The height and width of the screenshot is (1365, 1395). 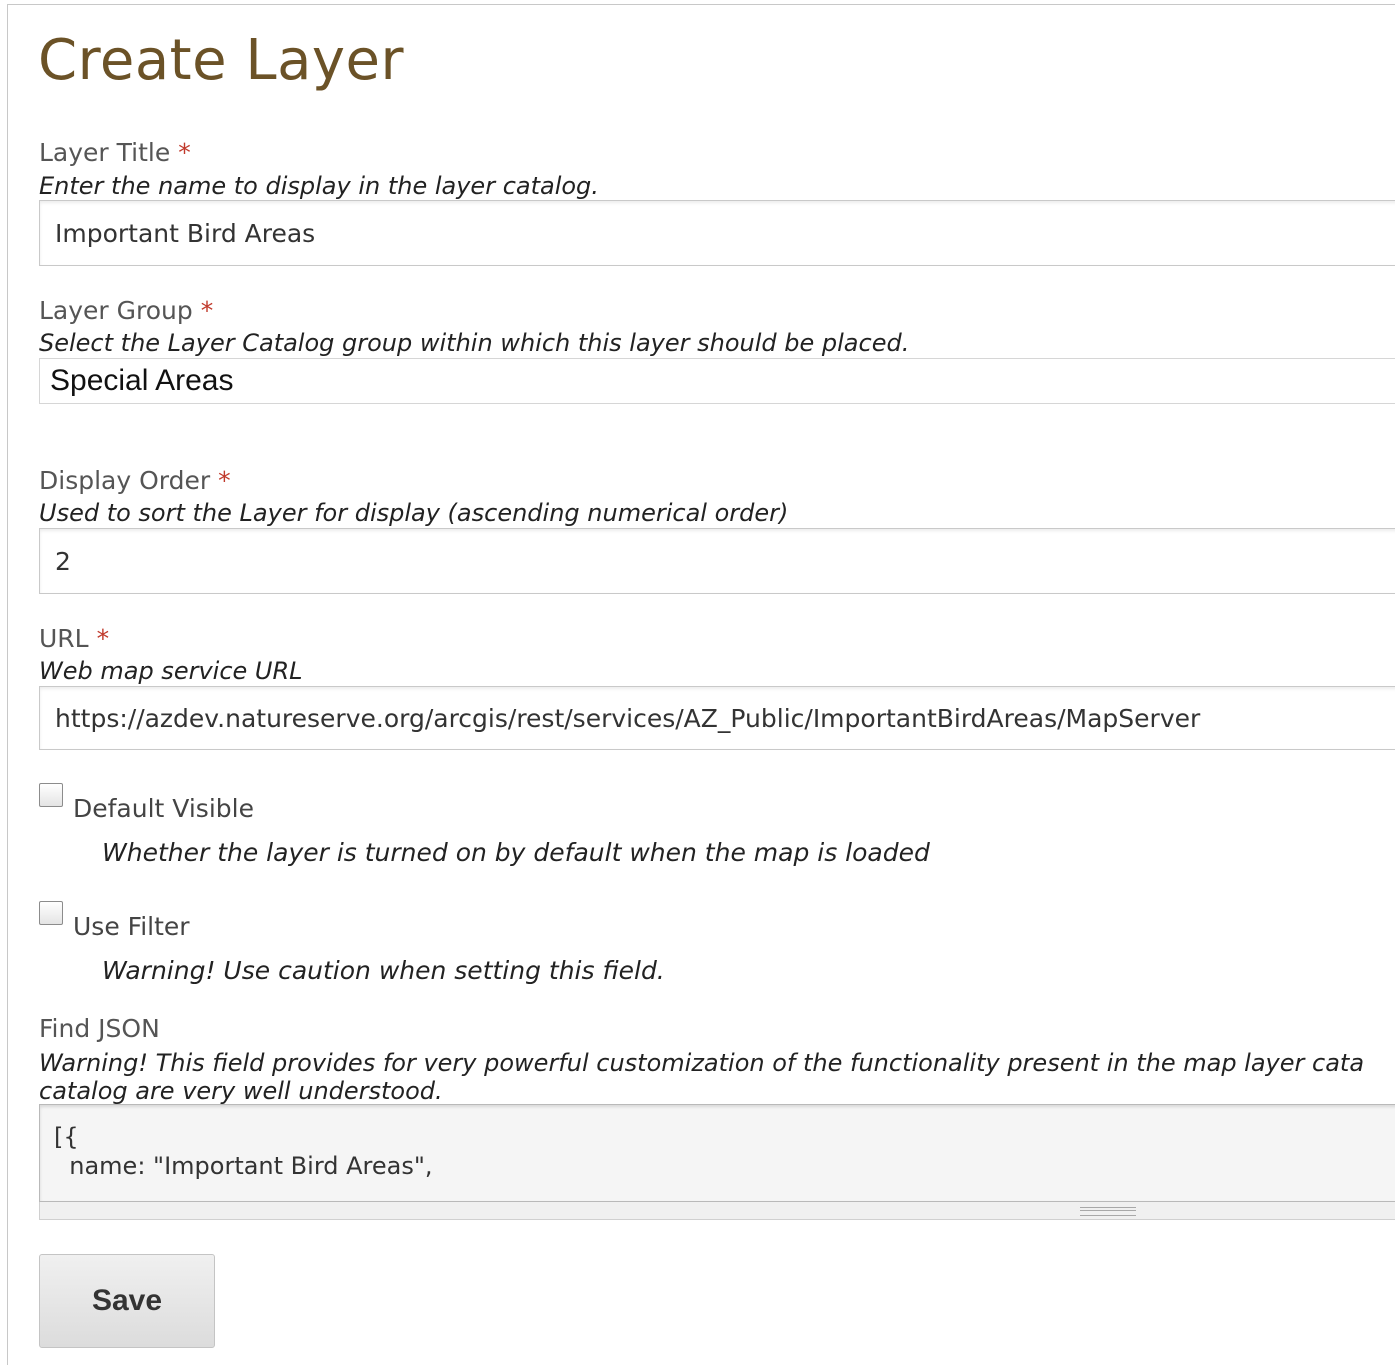 I want to click on grip-icon, so click(x=1108, y=1211).